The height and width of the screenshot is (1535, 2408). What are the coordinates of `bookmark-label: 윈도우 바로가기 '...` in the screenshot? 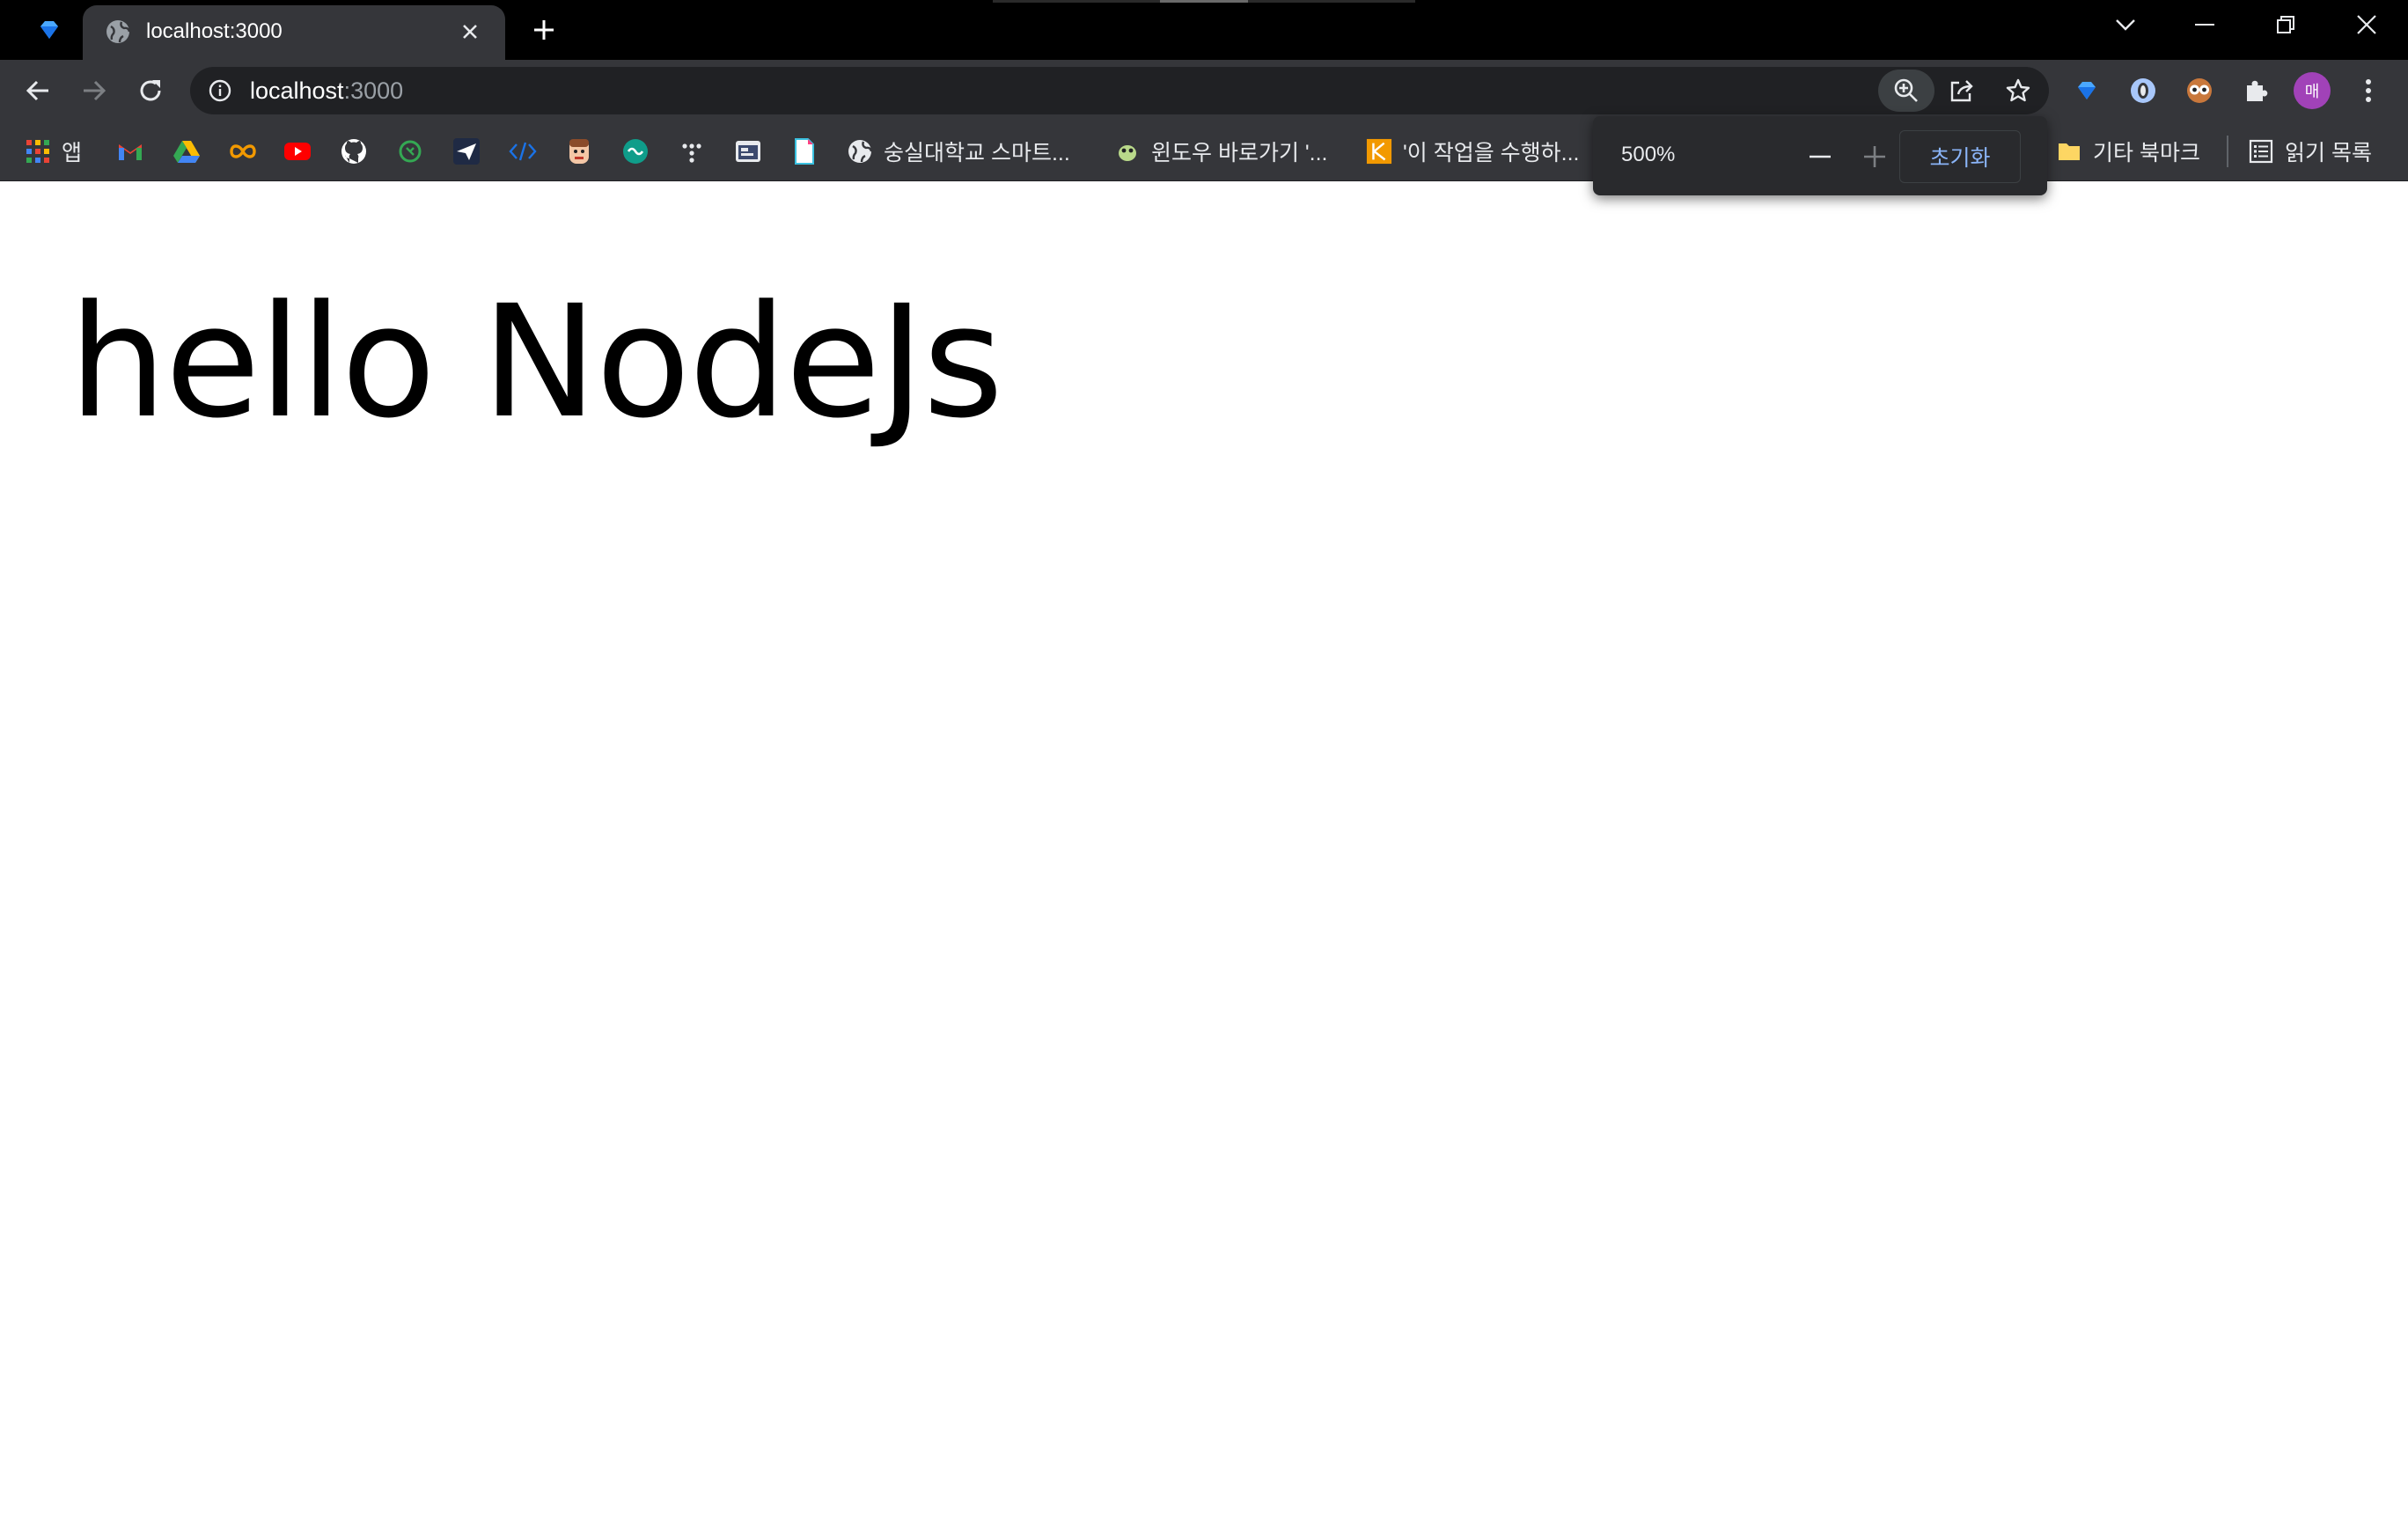 It's located at (1239, 153).